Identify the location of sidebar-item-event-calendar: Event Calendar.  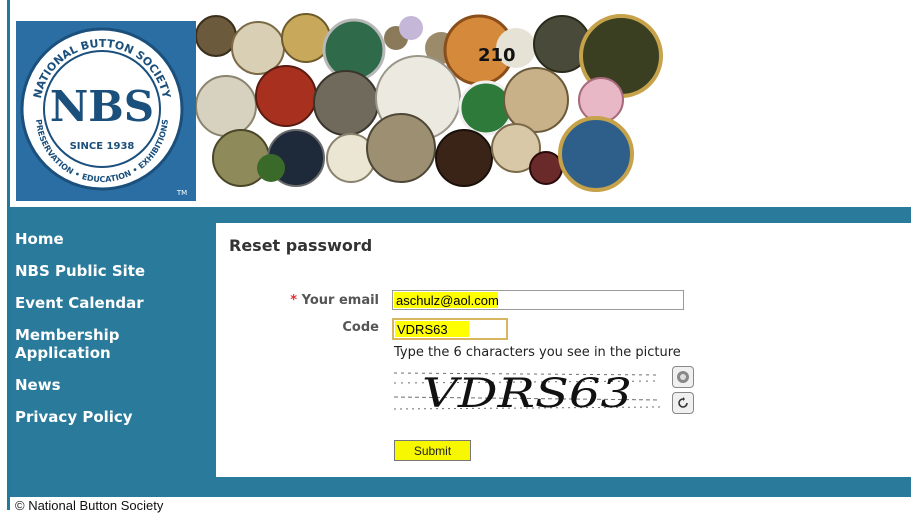
(110, 303).